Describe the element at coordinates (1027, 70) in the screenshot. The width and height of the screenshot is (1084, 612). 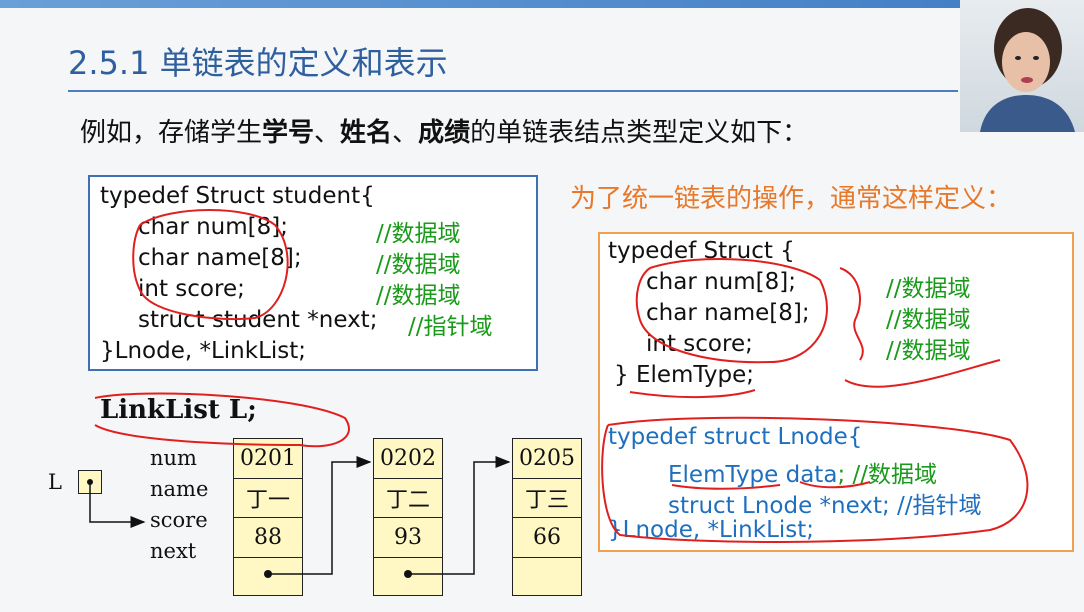
I see `presenter-image` at that location.